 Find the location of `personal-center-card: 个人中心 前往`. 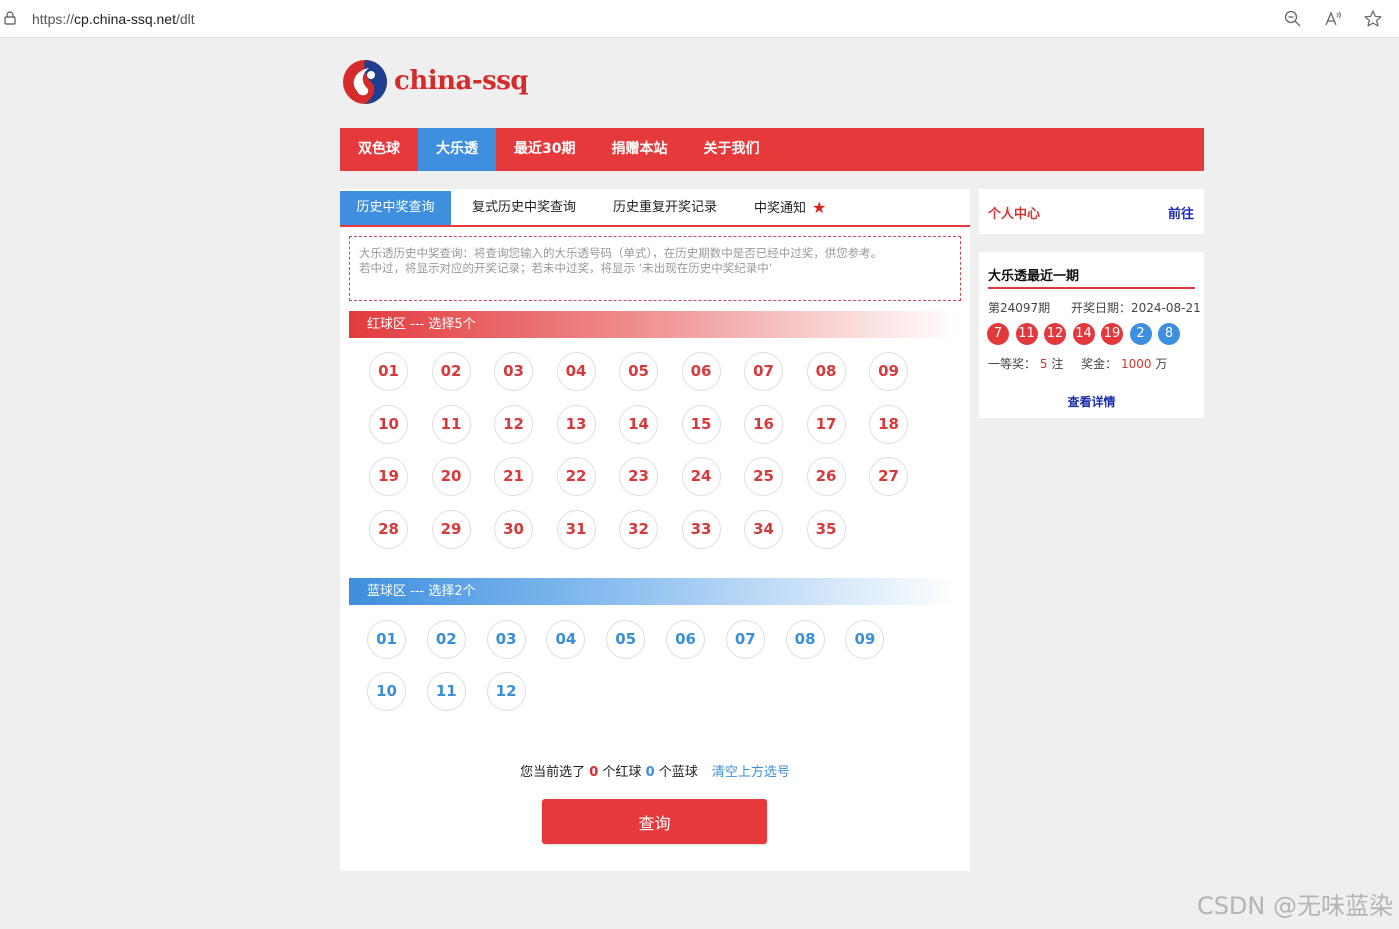

personal-center-card: 个人中心 前往 is located at coordinates (1091, 211).